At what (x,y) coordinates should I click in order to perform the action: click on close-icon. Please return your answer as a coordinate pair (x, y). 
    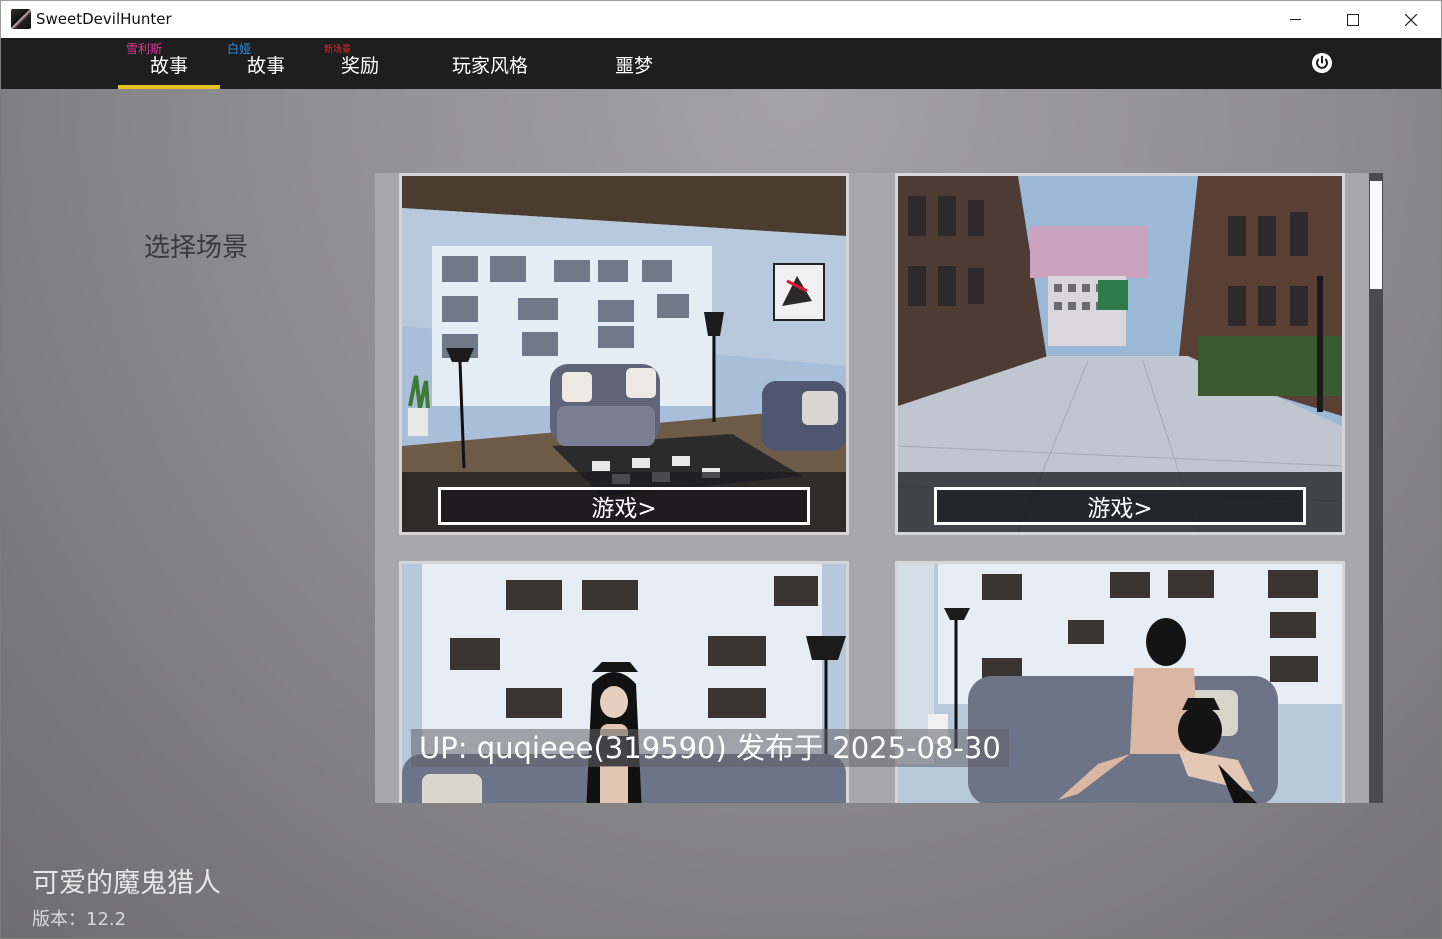
    Looking at the image, I should click on (1411, 19).